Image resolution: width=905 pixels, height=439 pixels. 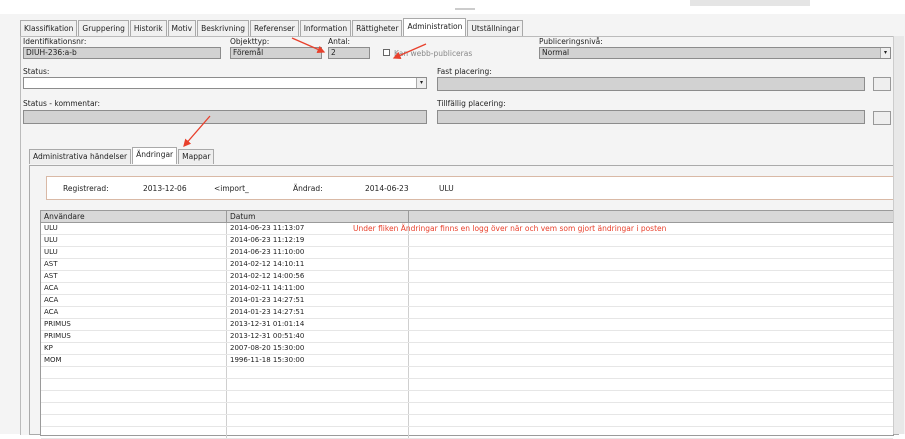 What do you see at coordinates (308, 45) in the screenshot?
I see `arrow-to-antal` at bounding box center [308, 45].